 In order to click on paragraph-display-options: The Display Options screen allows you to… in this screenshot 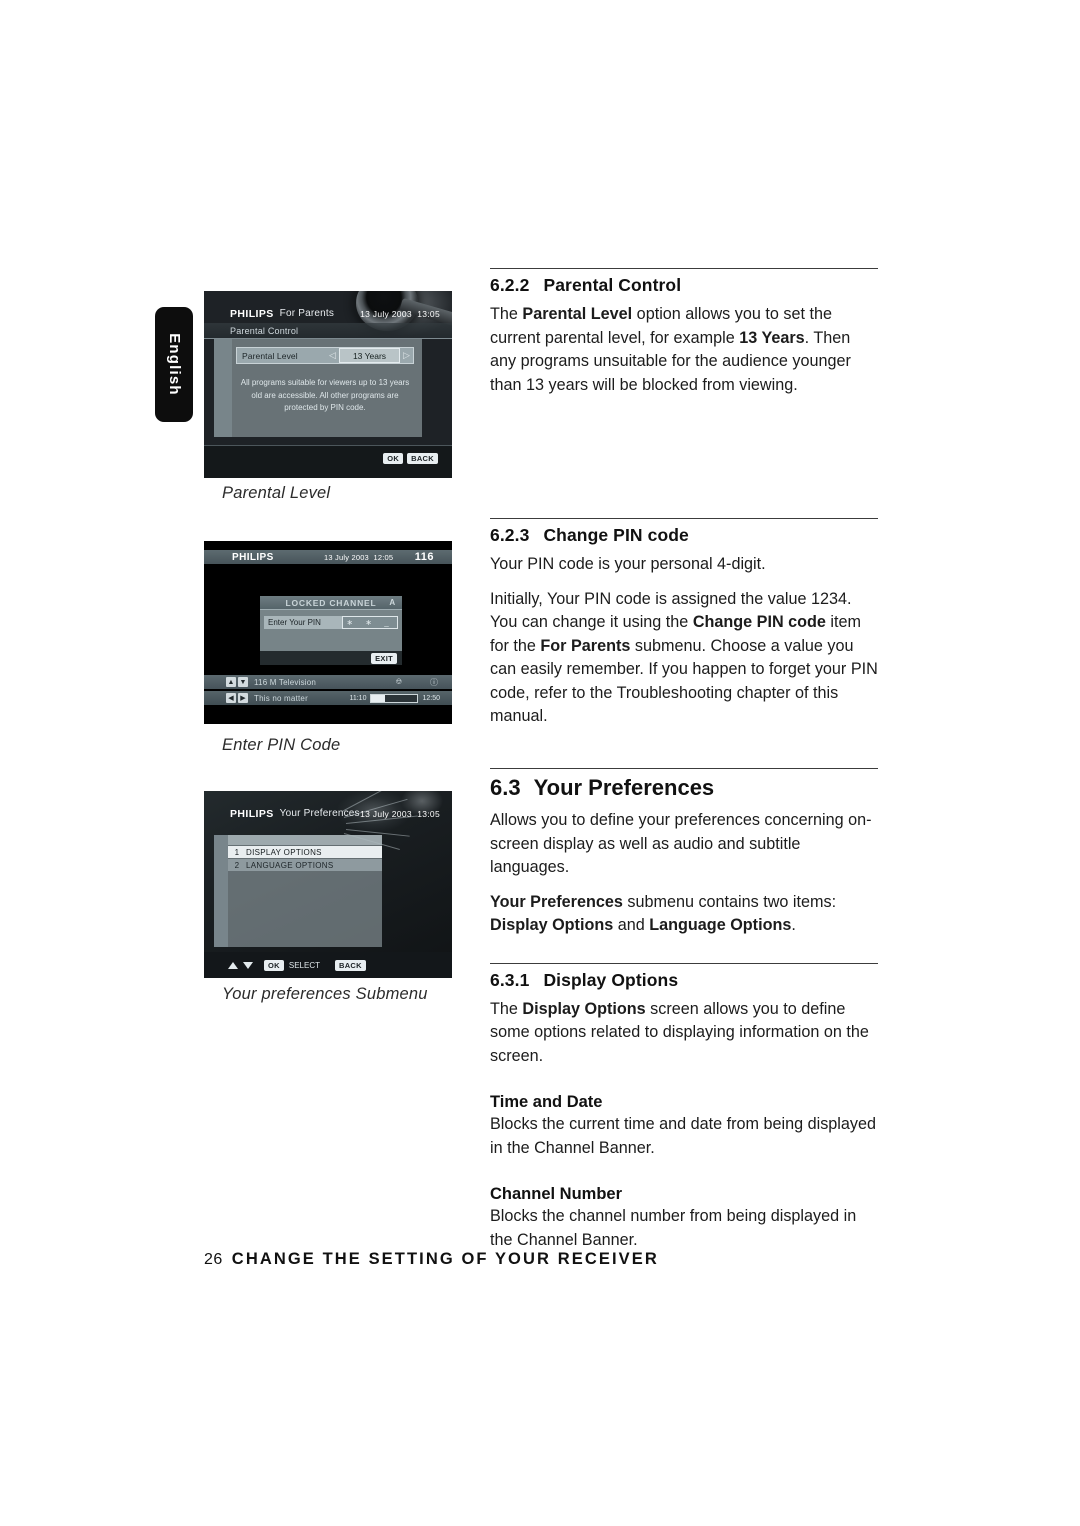, I will do `click(684, 1033)`.